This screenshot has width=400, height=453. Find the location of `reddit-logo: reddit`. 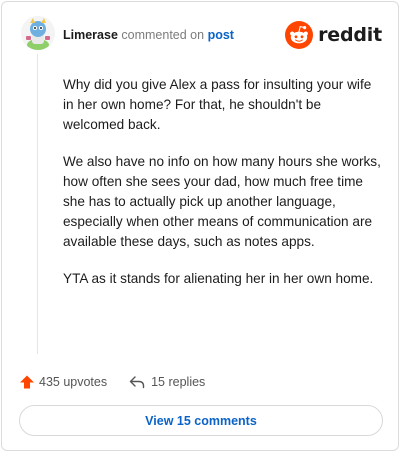

reddit-logo: reddit is located at coordinates (333, 35).